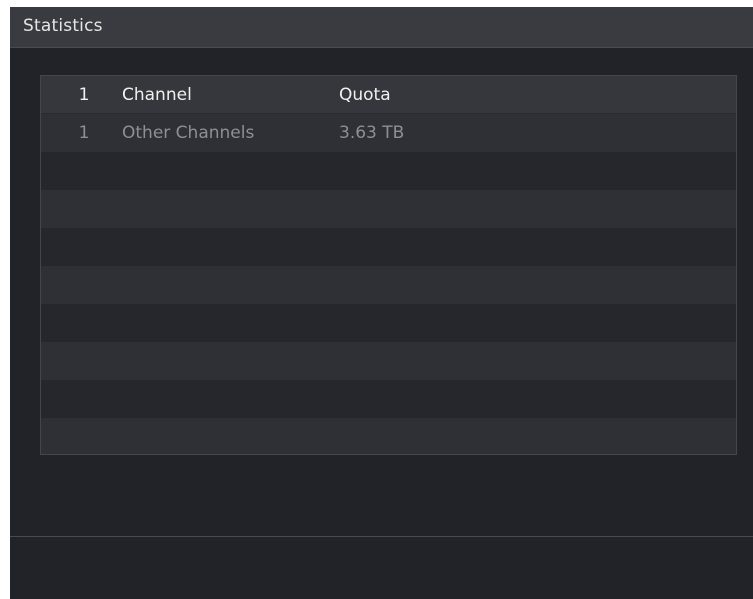  I want to click on title-bar: Statistics, so click(381, 27).